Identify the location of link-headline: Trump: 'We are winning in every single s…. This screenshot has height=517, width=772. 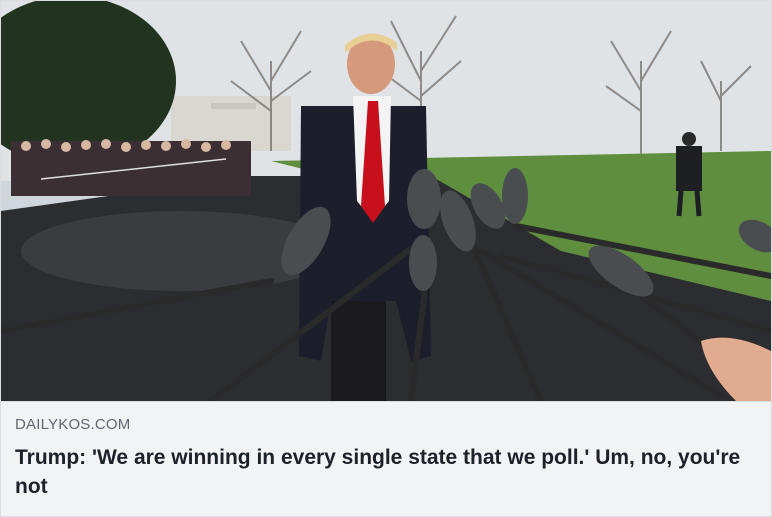
(386, 472).